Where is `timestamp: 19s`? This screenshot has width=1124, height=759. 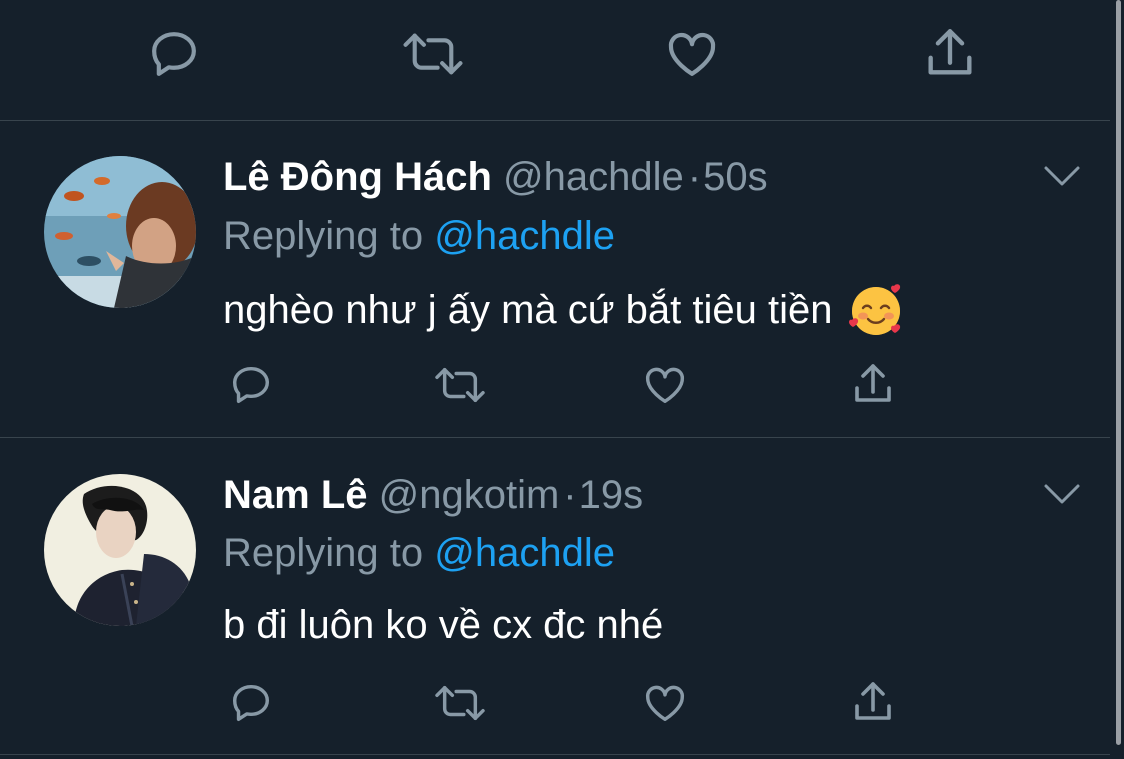
timestamp: 19s is located at coordinates (611, 495).